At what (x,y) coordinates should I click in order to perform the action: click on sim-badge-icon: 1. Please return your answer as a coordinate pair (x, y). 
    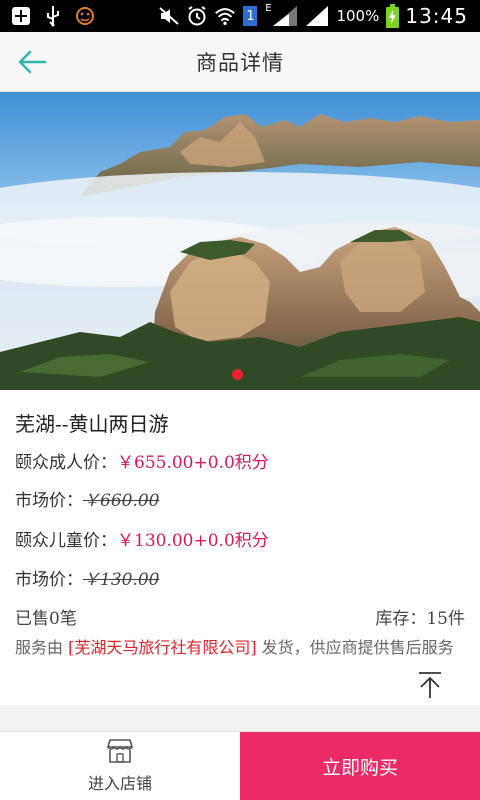
    Looking at the image, I should click on (250, 16).